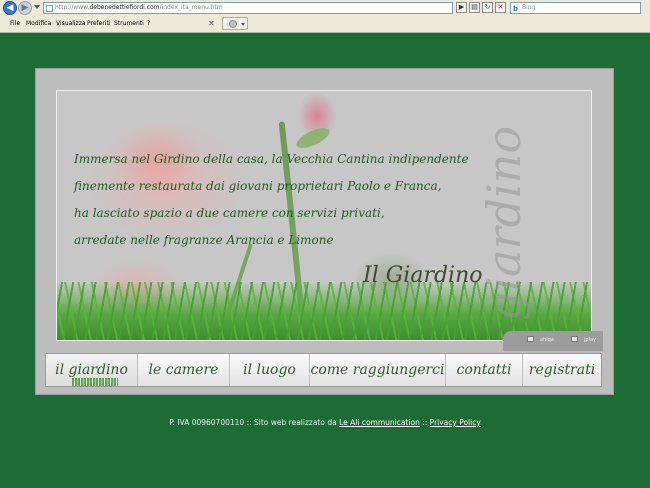 The image size is (650, 488). What do you see at coordinates (243, 24) in the screenshot?
I see `chevron-down-icon` at bounding box center [243, 24].